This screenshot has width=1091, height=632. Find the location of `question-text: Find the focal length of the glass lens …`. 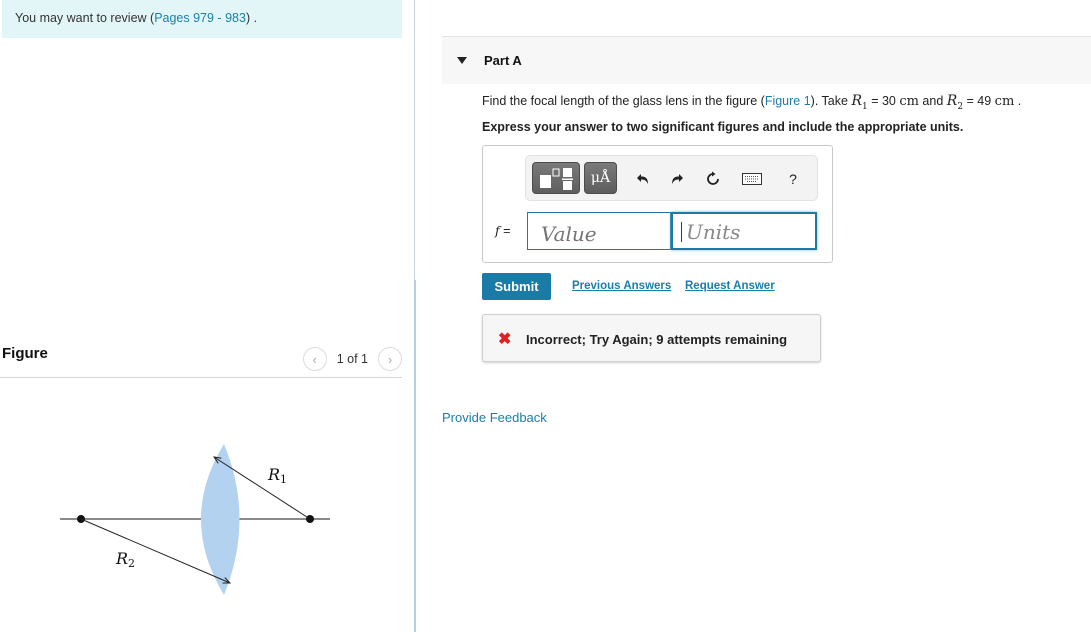

question-text: Find the focal length of the glass lens … is located at coordinates (751, 102).